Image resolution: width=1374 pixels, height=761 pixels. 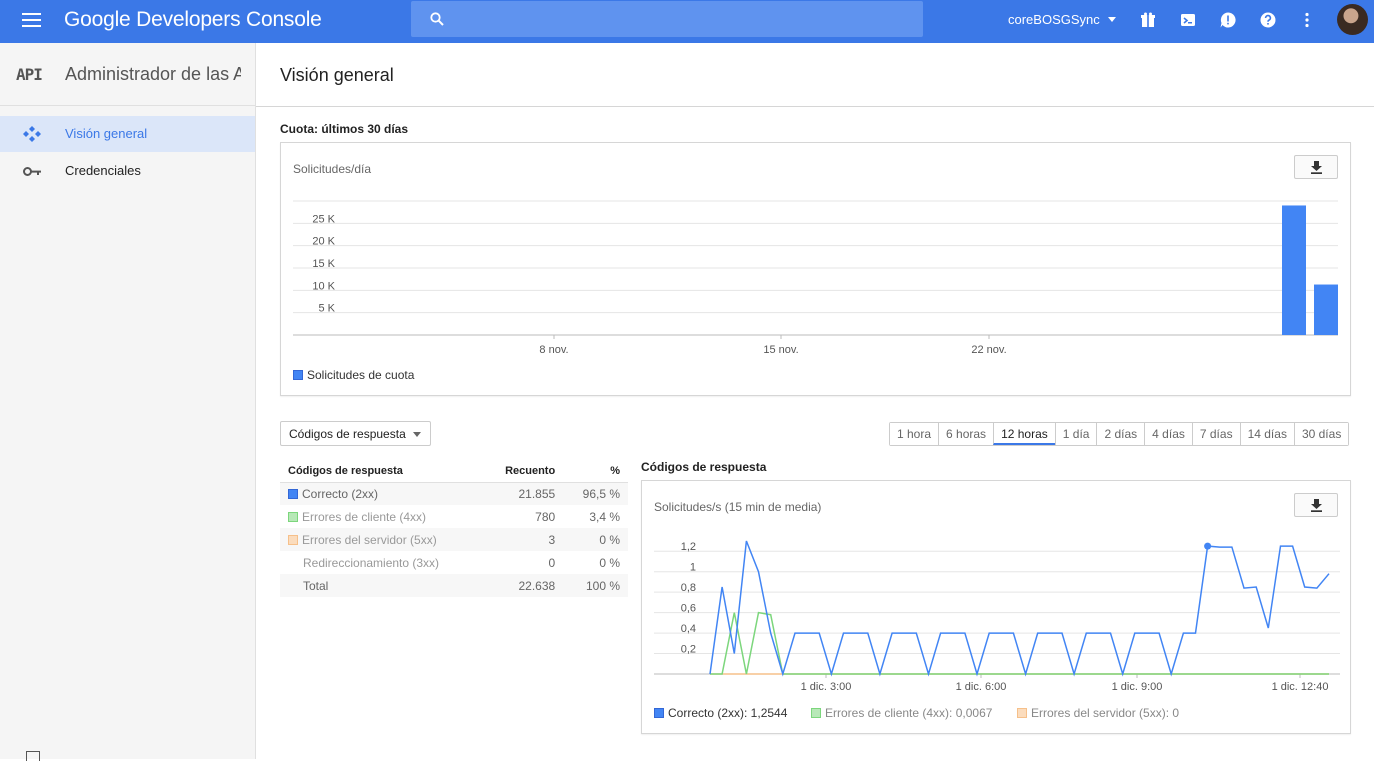 What do you see at coordinates (1168, 434) in the screenshot?
I see `range-button: 4 días` at bounding box center [1168, 434].